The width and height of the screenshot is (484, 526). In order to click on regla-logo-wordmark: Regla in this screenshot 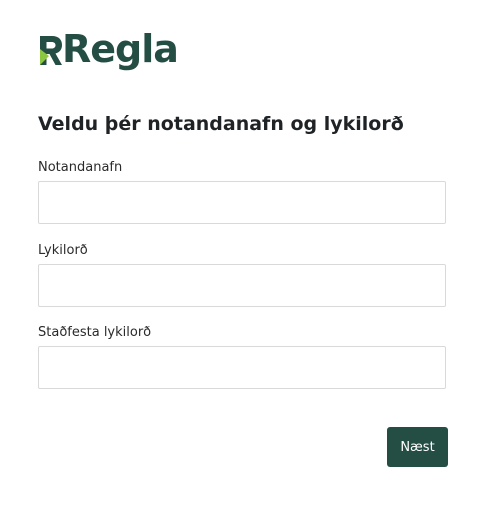, I will do `click(120, 49)`.